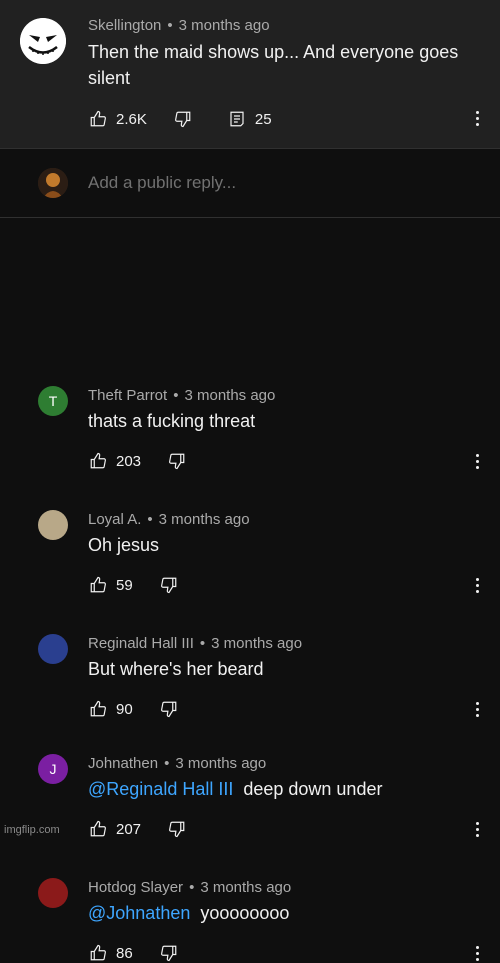  I want to click on like-count: 2.6K, so click(131, 119).